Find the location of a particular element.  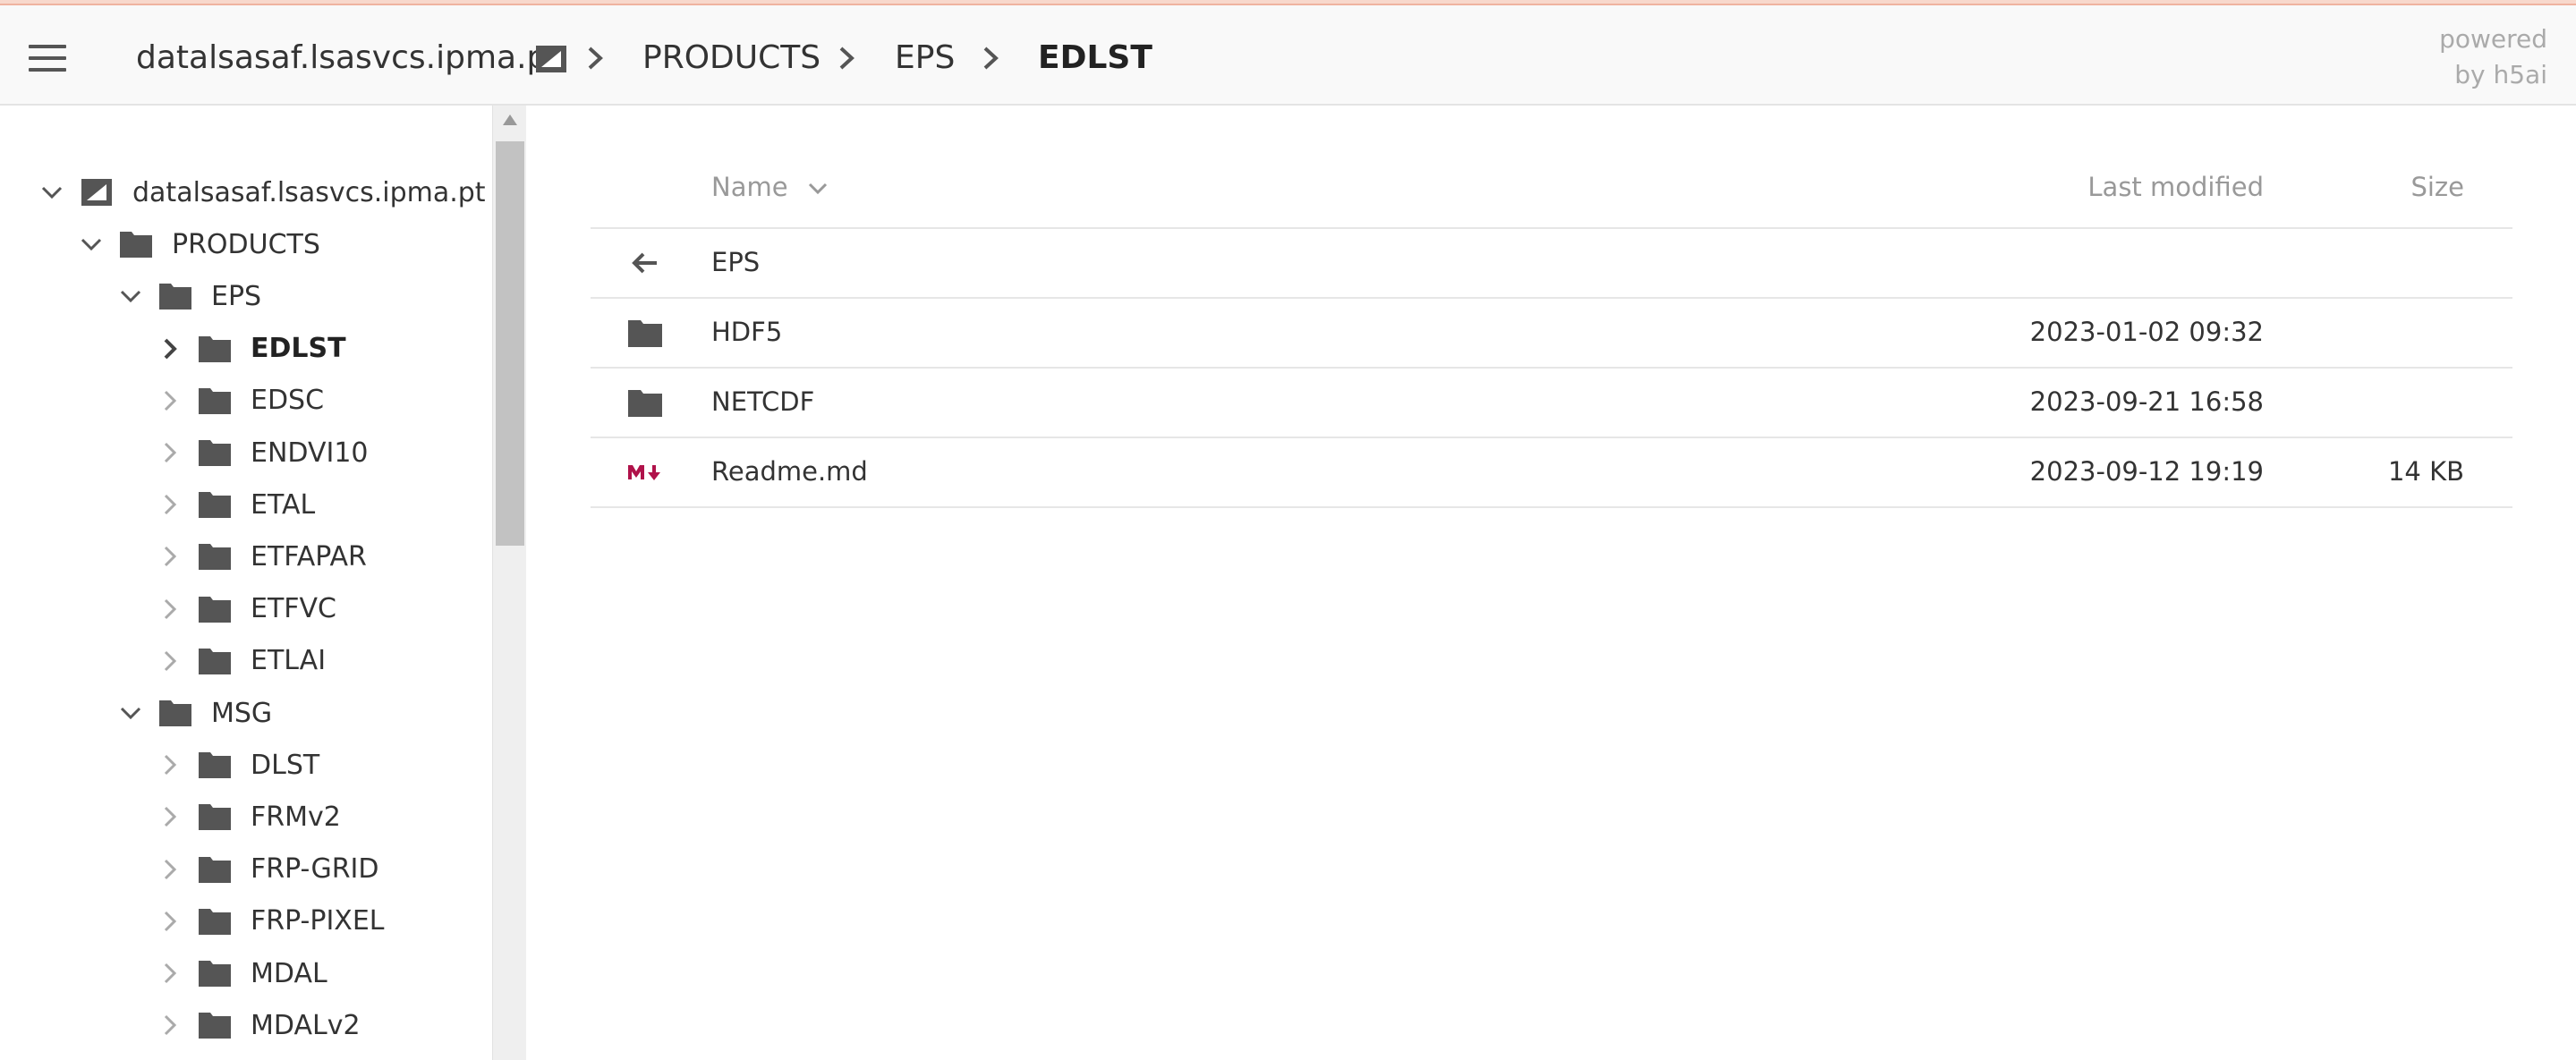

column-name-header: Name is located at coordinates (770, 187).